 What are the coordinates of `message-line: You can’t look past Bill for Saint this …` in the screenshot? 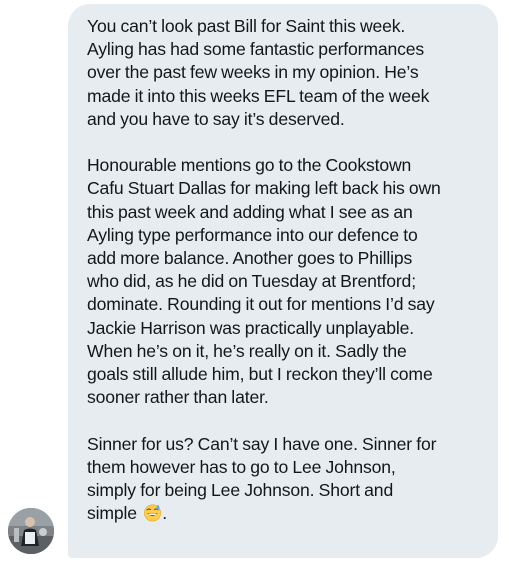 It's located at (246, 26).